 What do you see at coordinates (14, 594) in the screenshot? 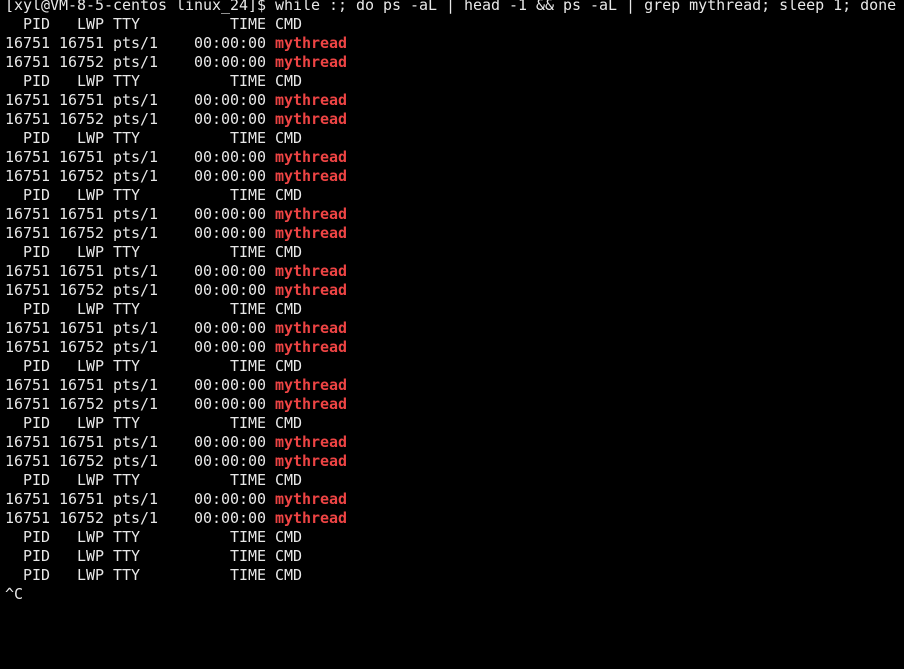
I see `interrupt-line: ^C` at bounding box center [14, 594].